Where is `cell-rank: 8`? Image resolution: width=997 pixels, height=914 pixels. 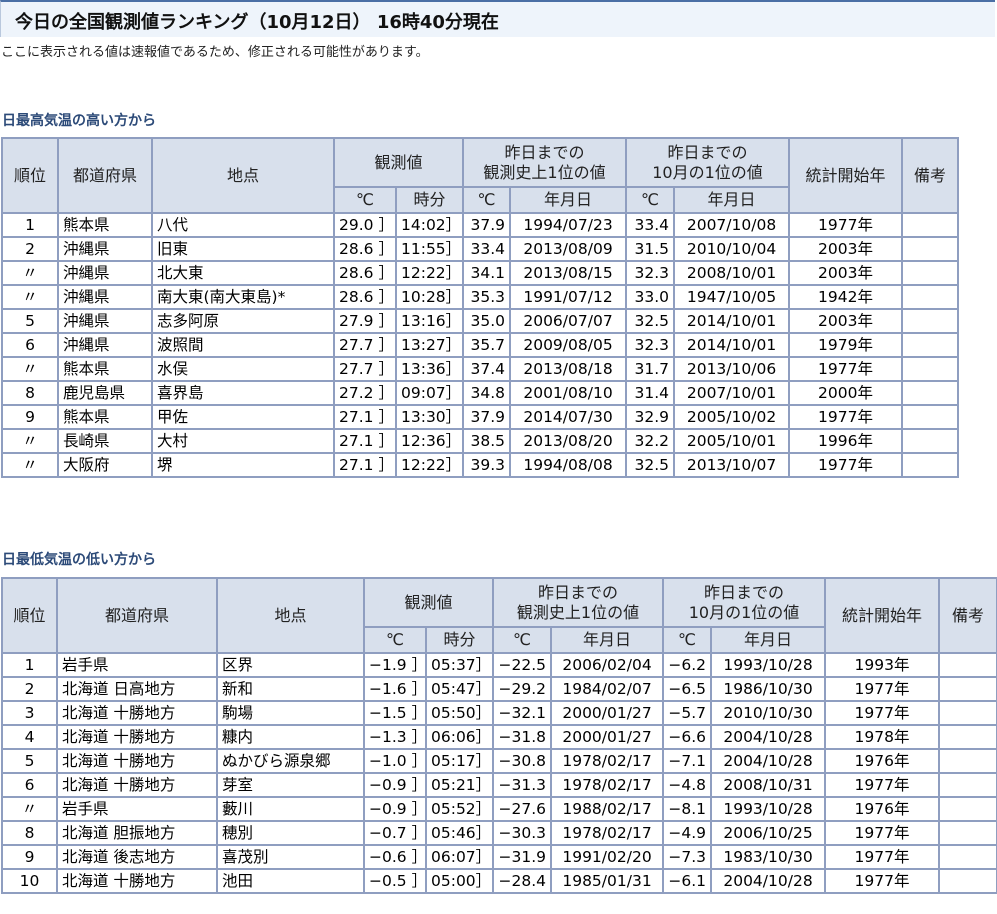 cell-rank: 8 is located at coordinates (29, 833).